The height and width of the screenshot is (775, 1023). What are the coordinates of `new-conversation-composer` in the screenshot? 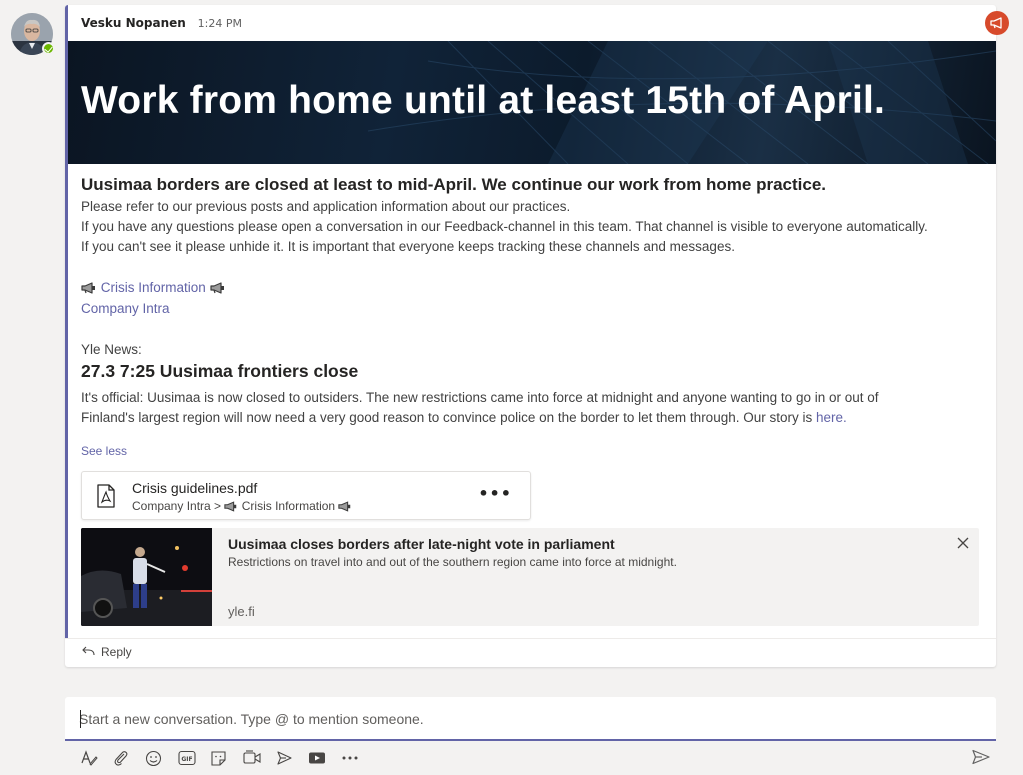 It's located at (530, 719).